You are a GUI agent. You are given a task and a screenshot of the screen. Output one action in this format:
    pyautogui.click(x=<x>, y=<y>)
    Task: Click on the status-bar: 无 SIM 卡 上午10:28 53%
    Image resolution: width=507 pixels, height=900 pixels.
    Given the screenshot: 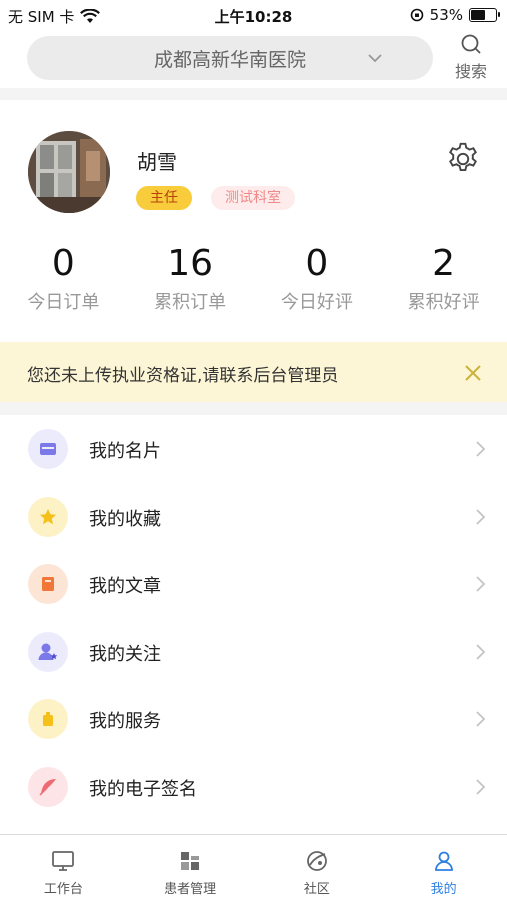 What is the action you would take?
    pyautogui.click(x=253, y=15)
    